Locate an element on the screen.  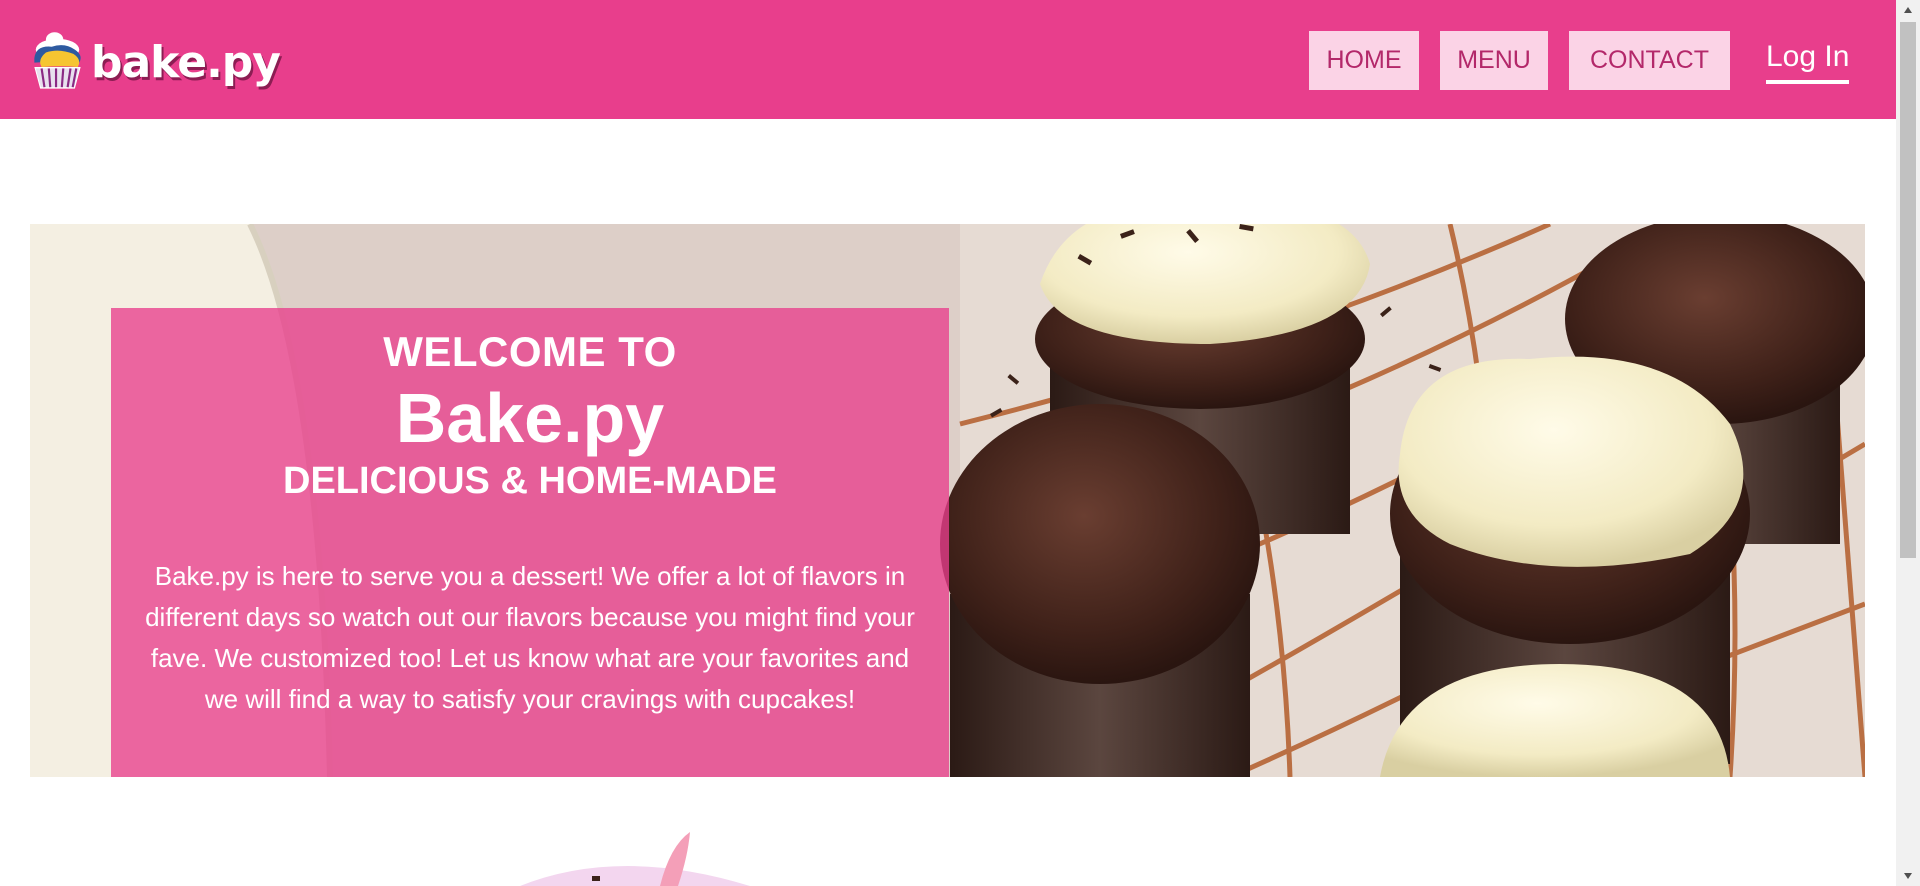
scrollbar-thumb is located at coordinates (1908, 290).